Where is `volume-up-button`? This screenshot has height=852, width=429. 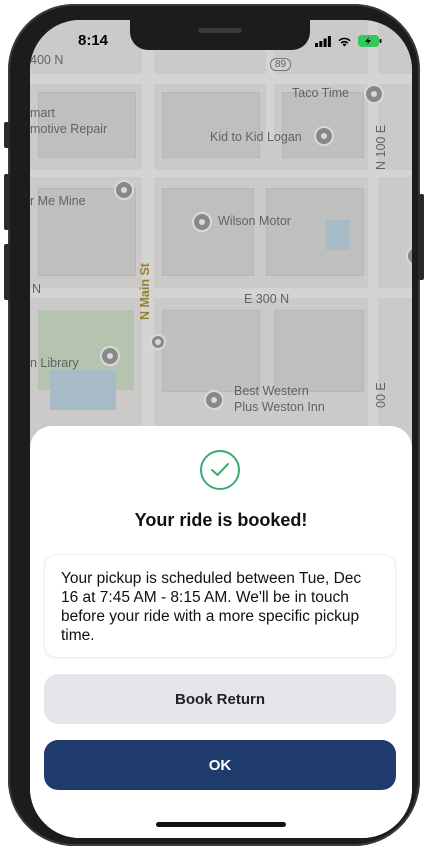 volume-up-button is located at coordinates (7, 202).